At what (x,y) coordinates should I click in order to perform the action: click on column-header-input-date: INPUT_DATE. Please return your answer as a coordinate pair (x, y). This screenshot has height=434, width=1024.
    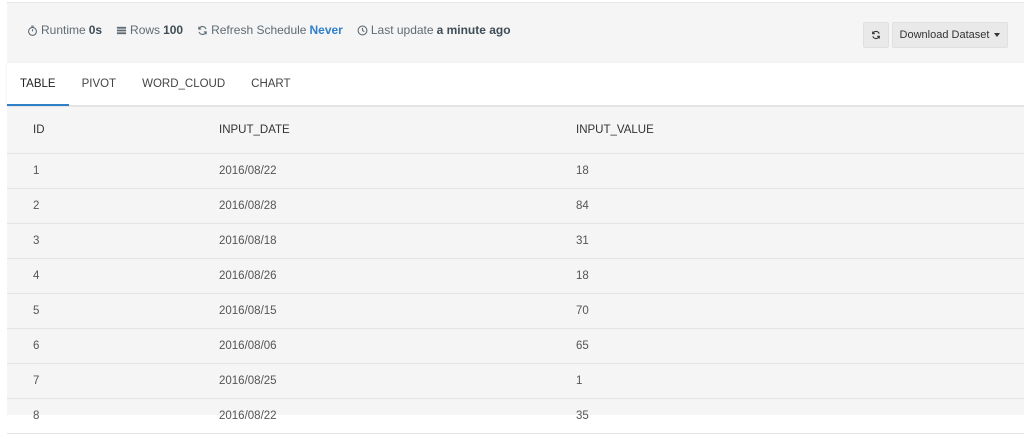
    Looking at the image, I should click on (397, 130).